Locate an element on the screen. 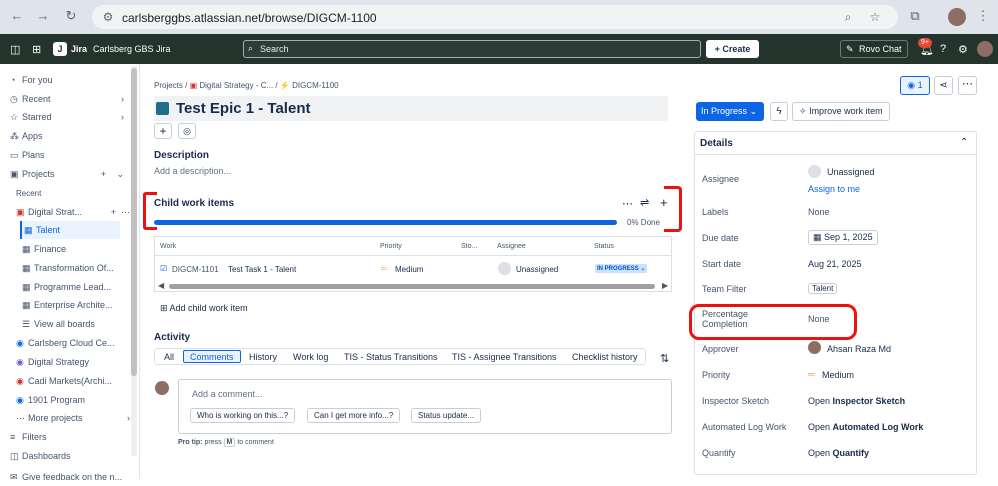 This screenshot has width=998, height=486. protip: Pro tip: press M to comment is located at coordinates (226, 442).